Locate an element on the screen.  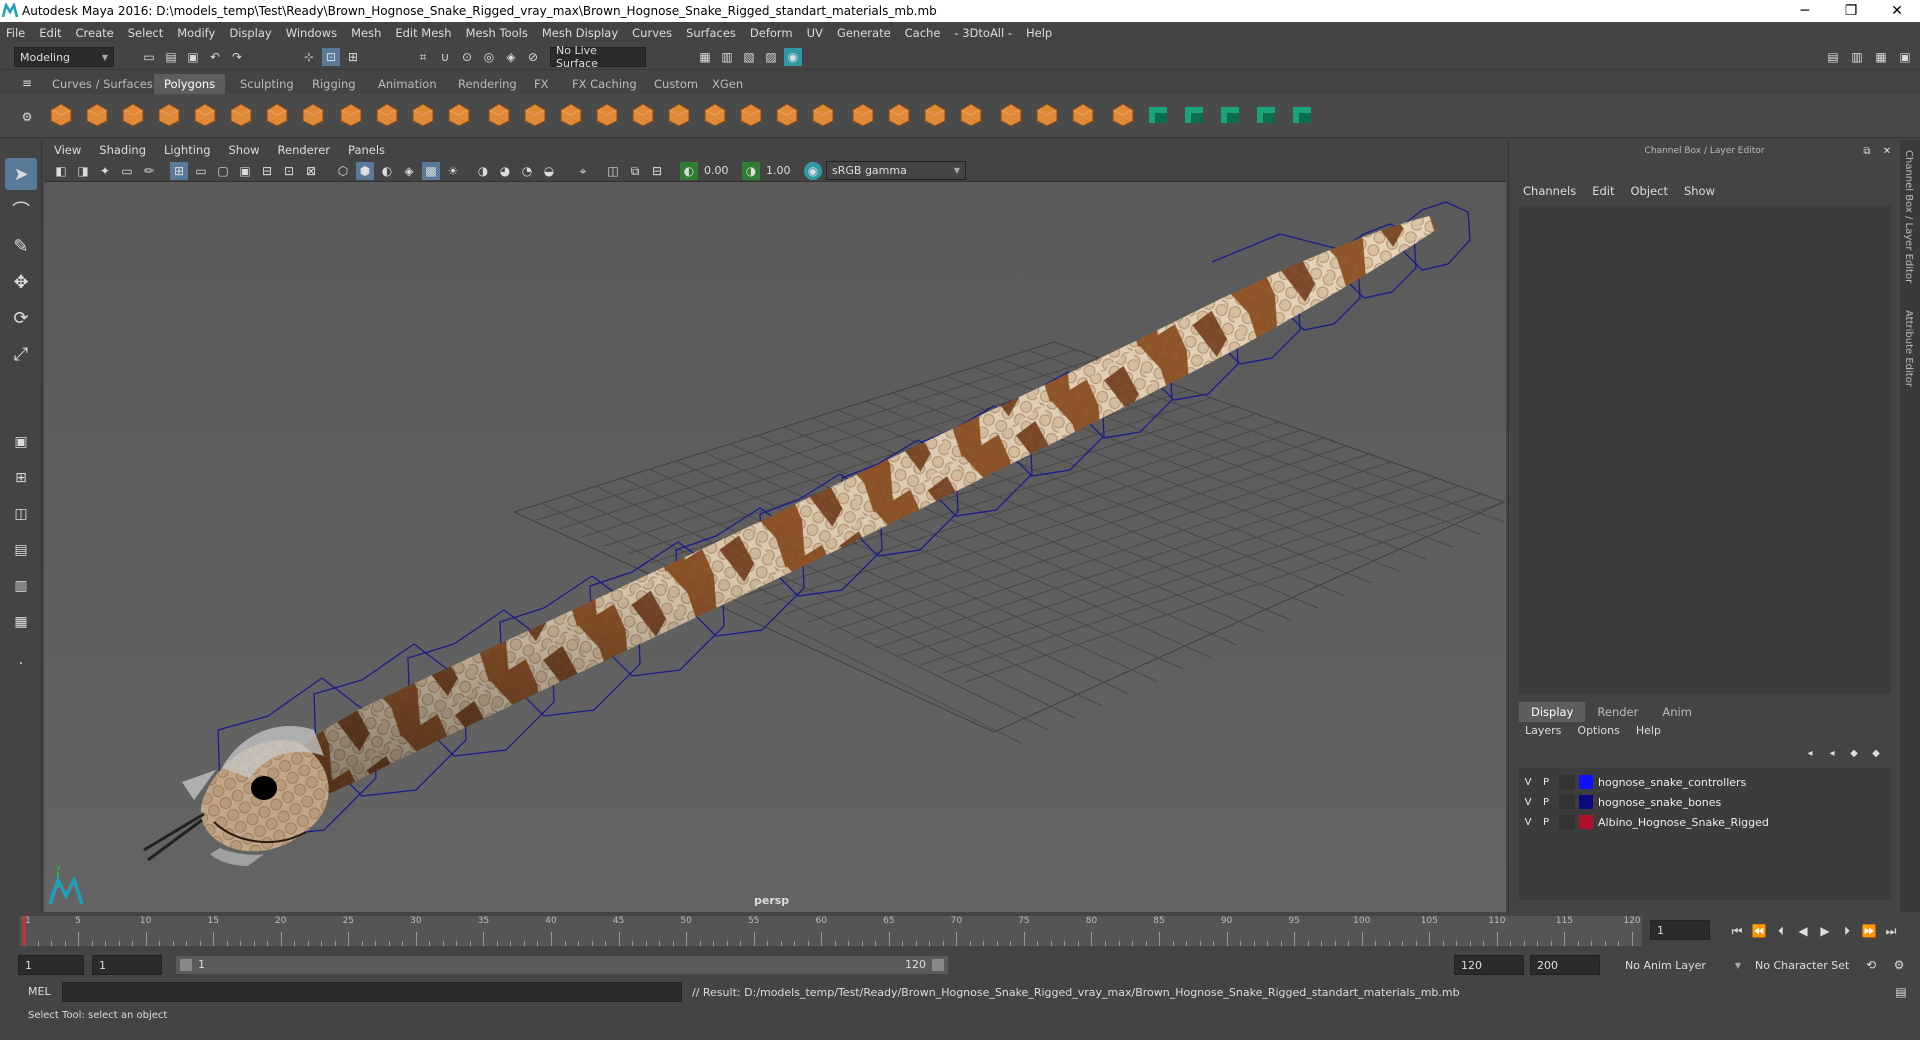
play-backwards-icon: ◀ is located at coordinates (1803, 931).